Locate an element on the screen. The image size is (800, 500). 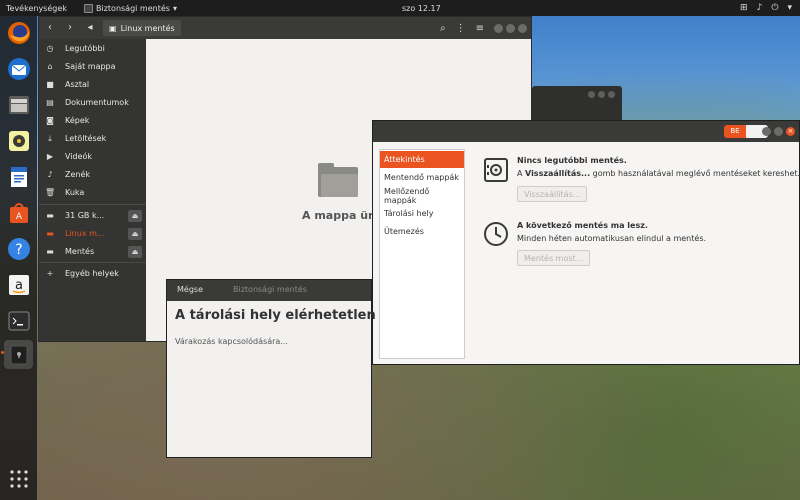
trash-icon: 🗑 is located at coordinates (50, 192).